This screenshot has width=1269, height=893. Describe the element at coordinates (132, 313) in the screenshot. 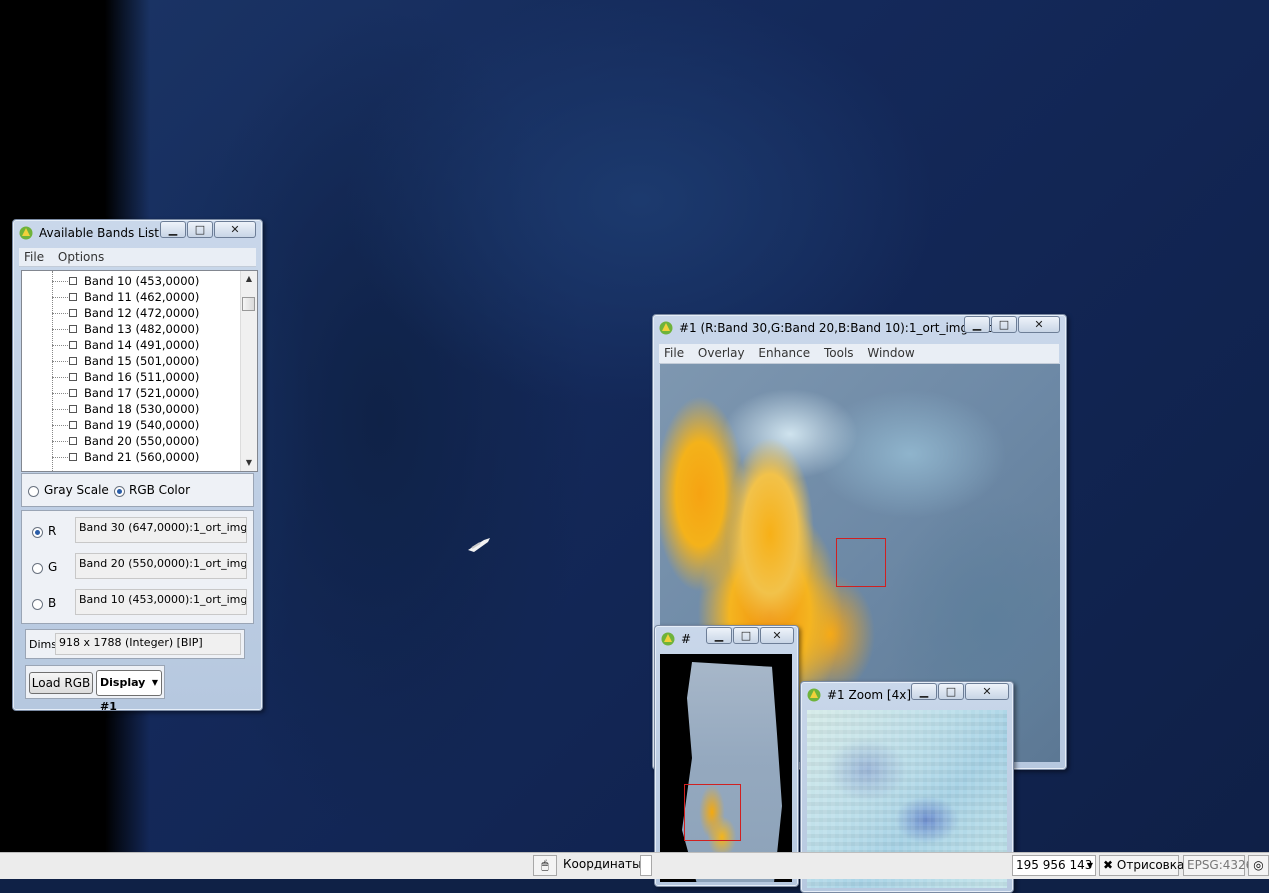

I see `list-item: Band 12 (472,0000)` at that location.